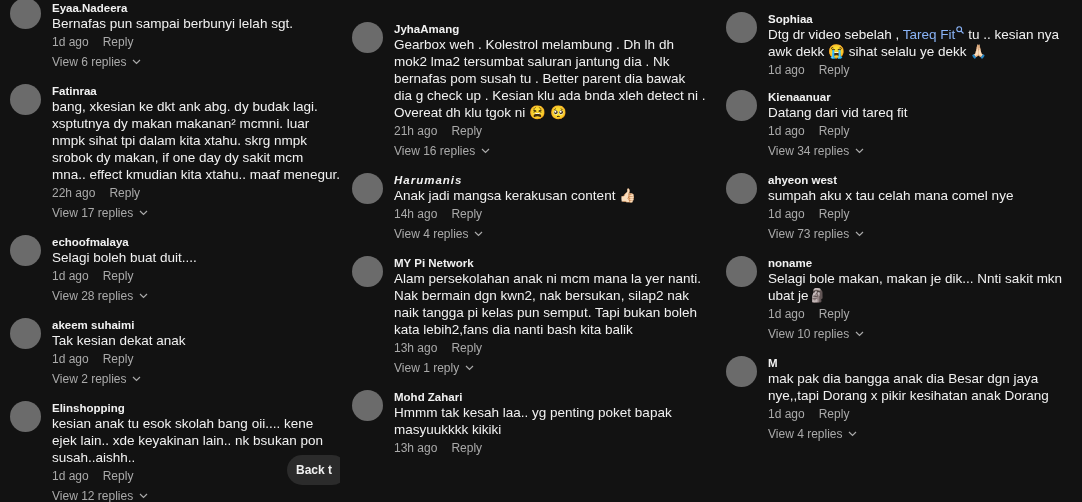  I want to click on comment-text: Dtg dr video sebelah , Tareq Fit tu .. kesian nya awk dekk 😭 sihat selalu ye dekk 🙏🏻, so click(914, 43).